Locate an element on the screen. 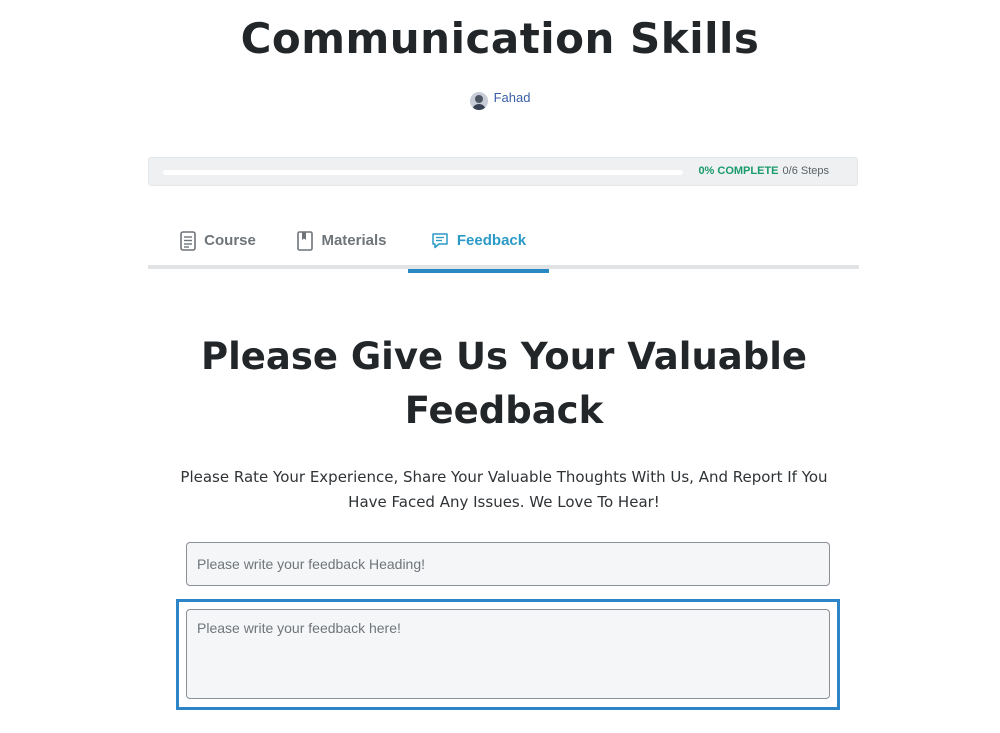  progress-steps: 0/6 Steps is located at coordinates (805, 171).